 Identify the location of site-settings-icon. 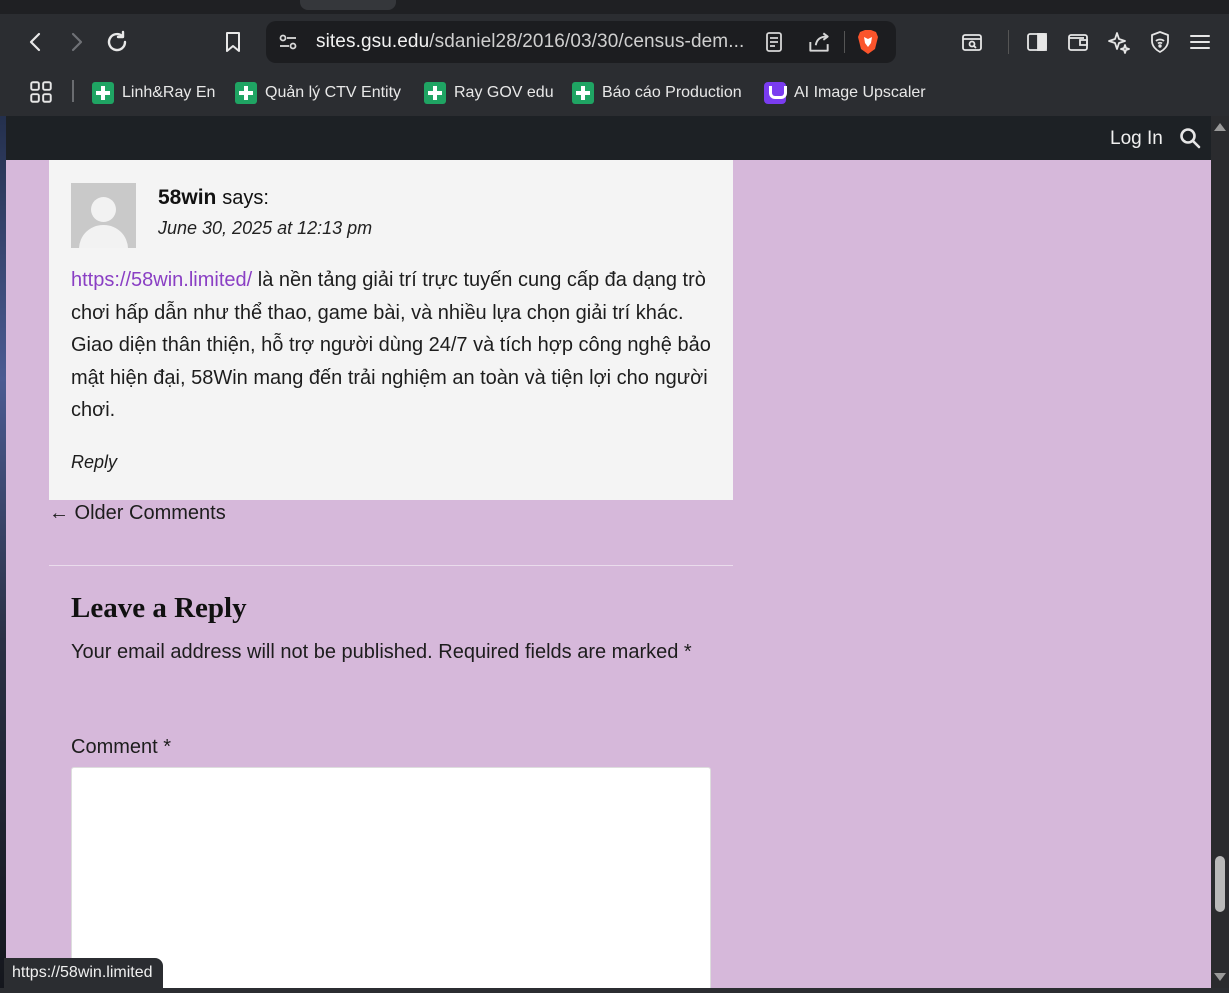
(288, 42).